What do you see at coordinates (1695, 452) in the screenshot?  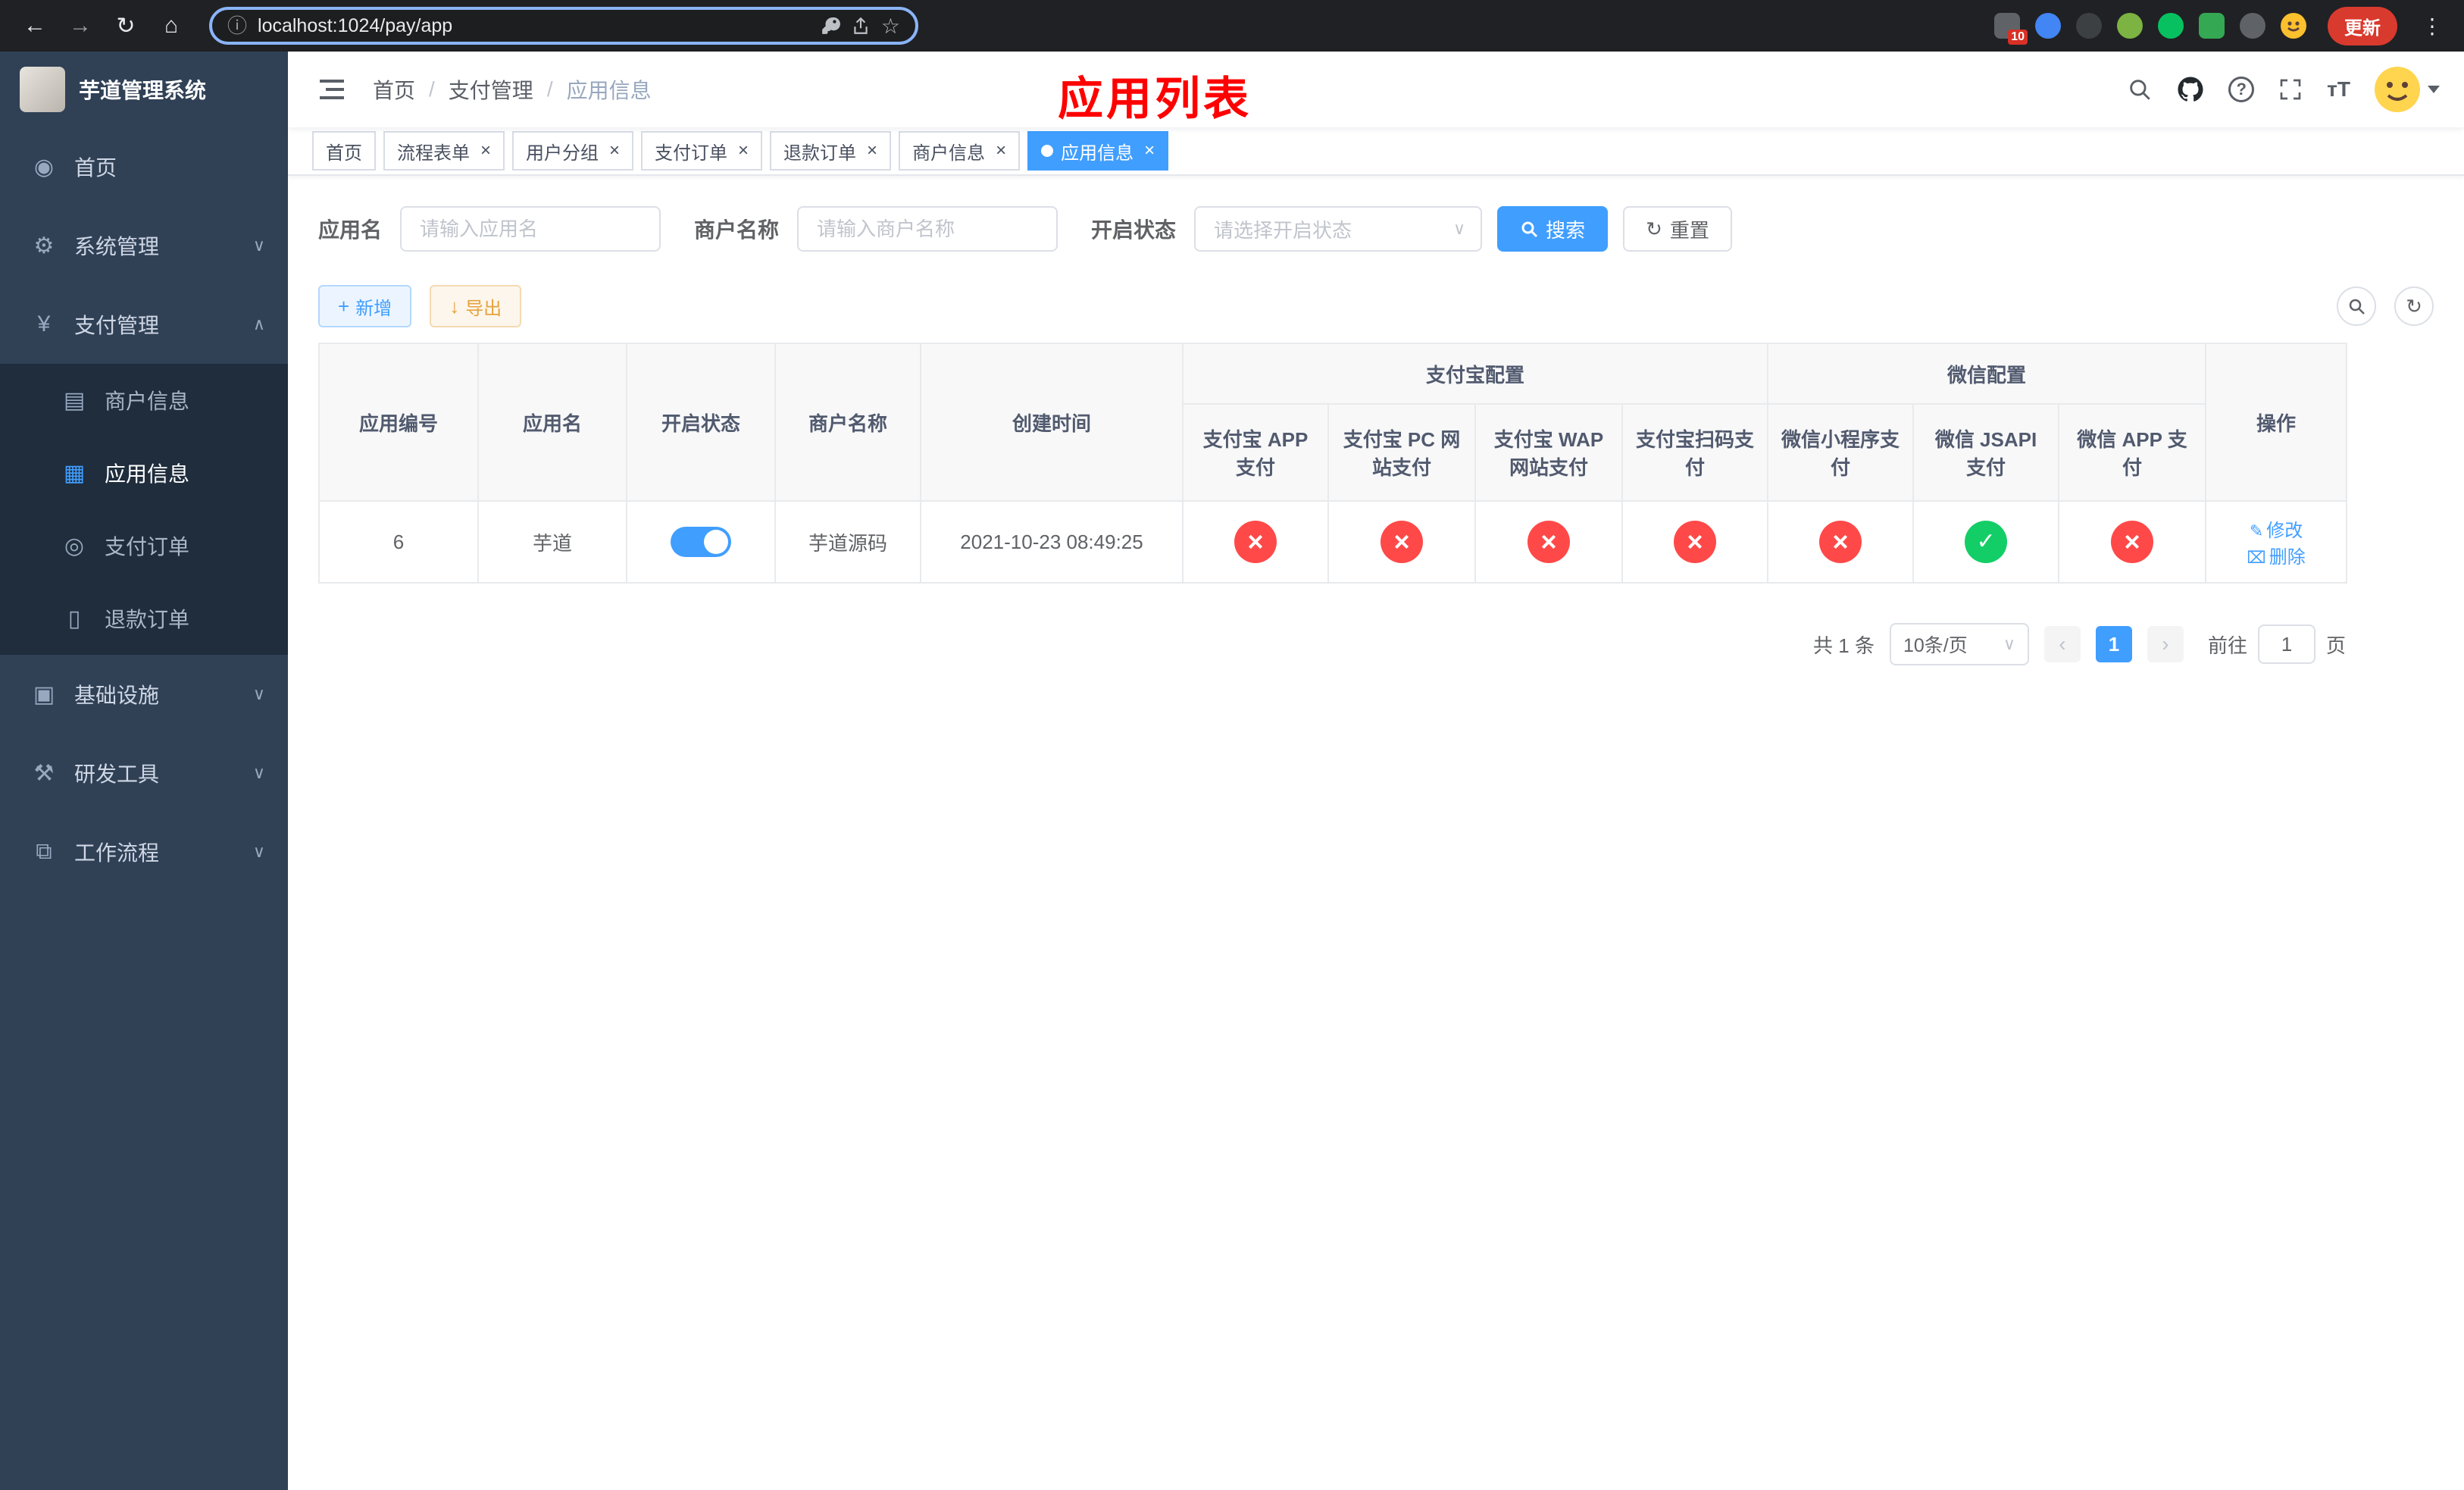 I see `col-alipay-qr: 支付宝扫码支付` at bounding box center [1695, 452].